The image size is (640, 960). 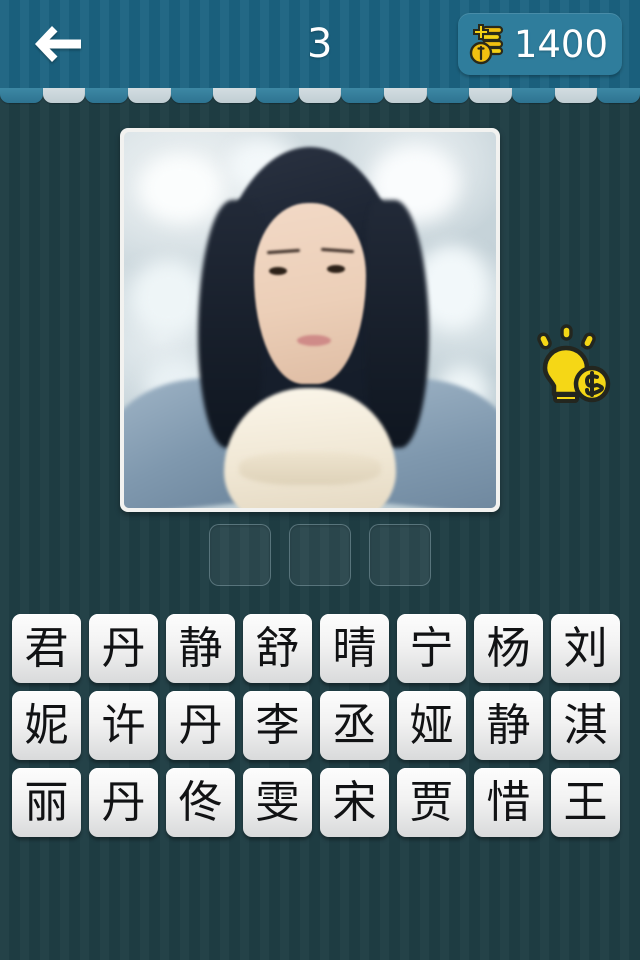 What do you see at coordinates (123, 725) in the screenshot?
I see `letter-tile: 许` at bounding box center [123, 725].